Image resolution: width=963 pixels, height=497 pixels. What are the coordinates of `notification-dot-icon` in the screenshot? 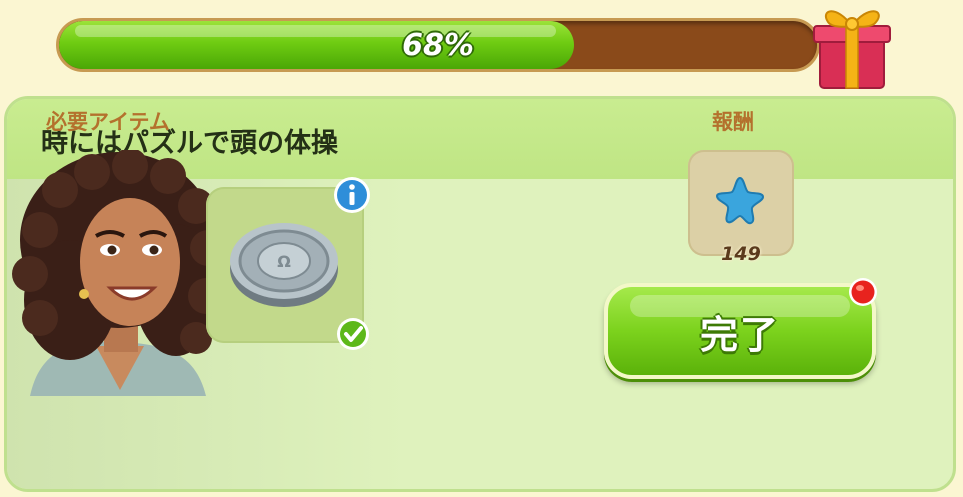 It's located at (863, 292).